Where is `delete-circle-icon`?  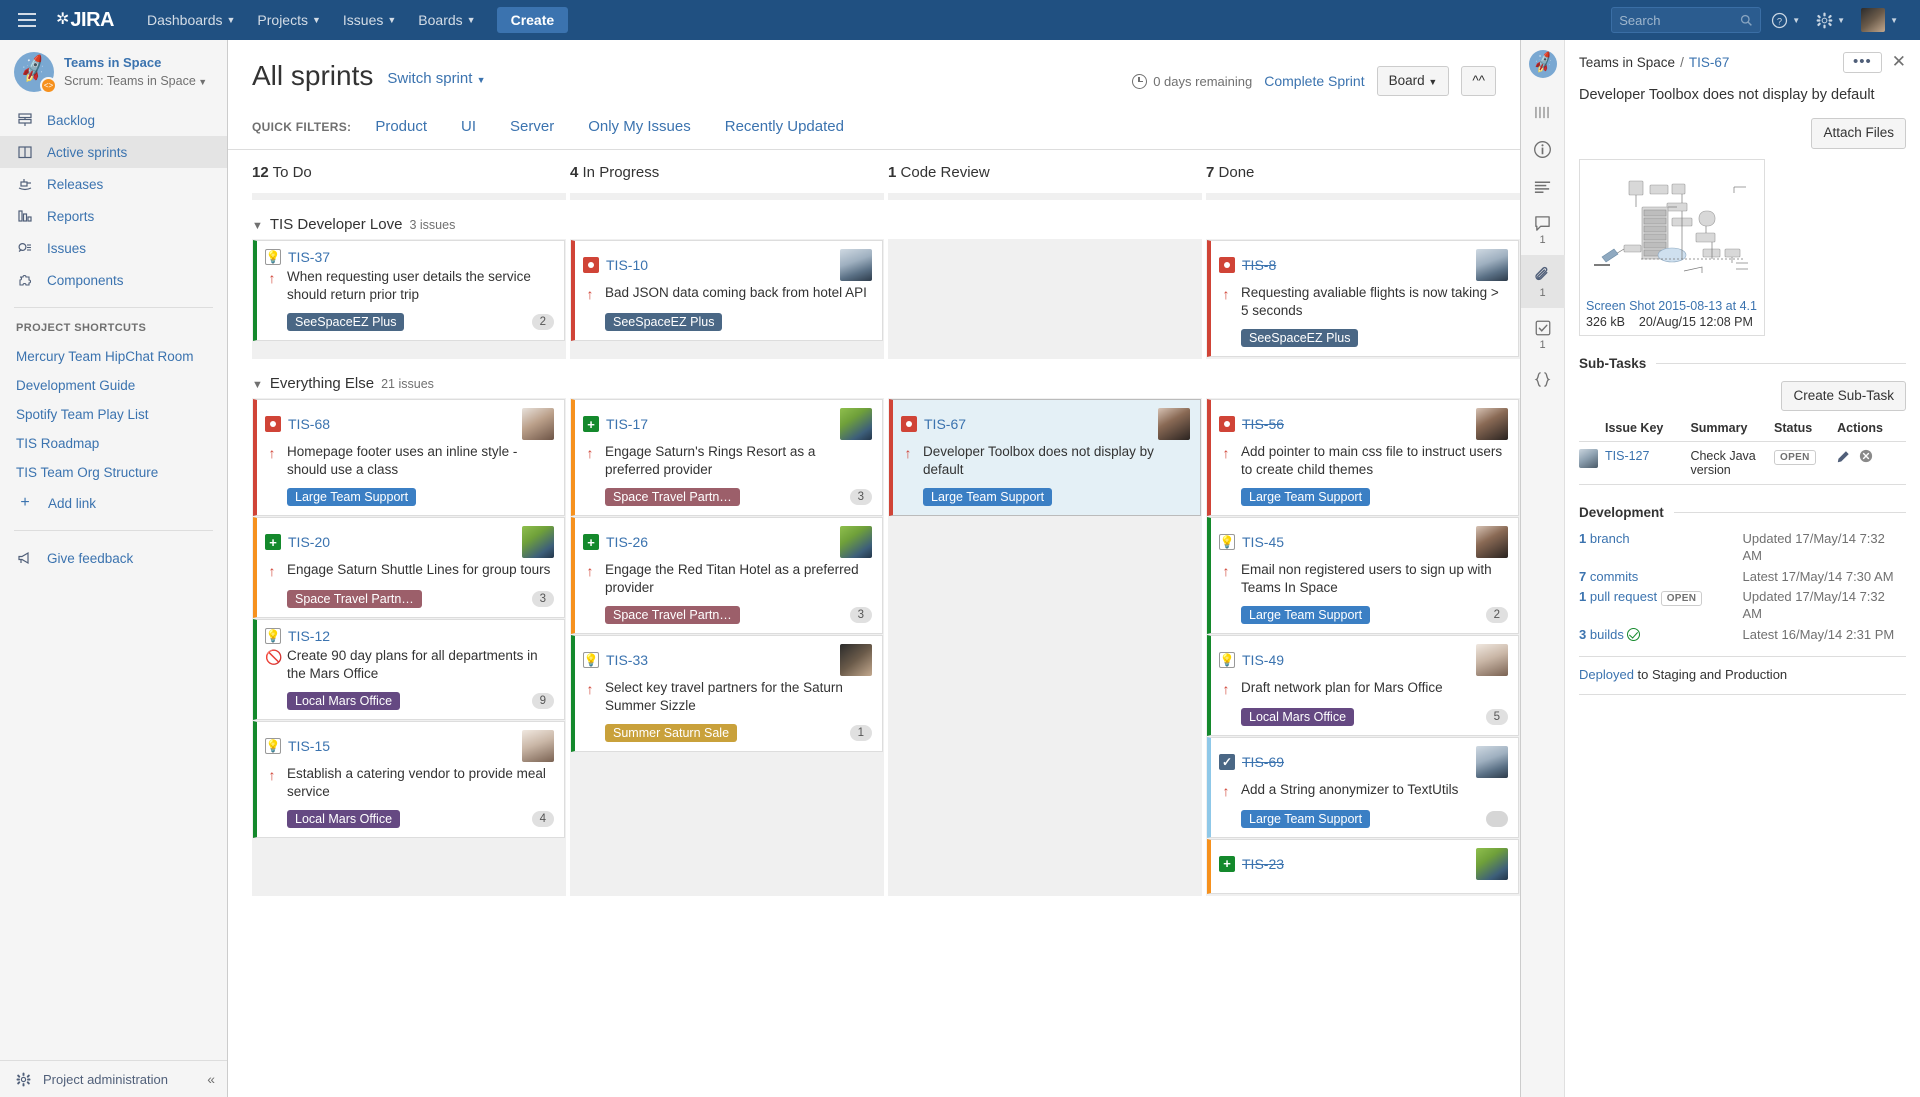 delete-circle-icon is located at coordinates (1866, 457).